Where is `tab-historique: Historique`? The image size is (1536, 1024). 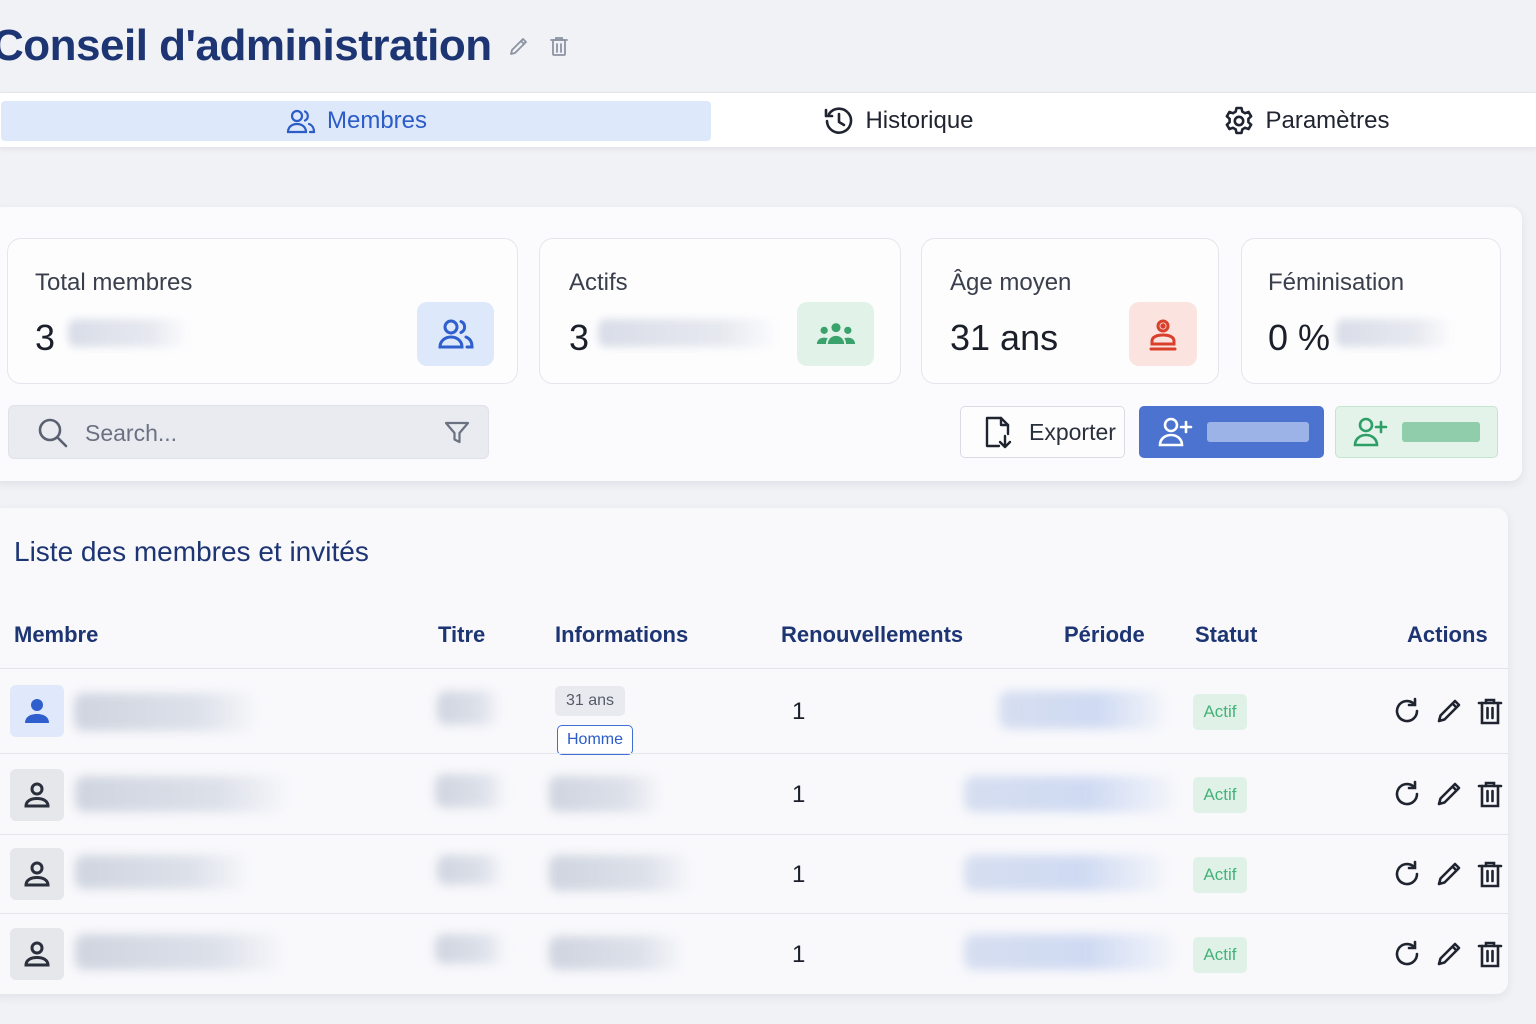 tab-historique: Historique is located at coordinates (898, 121).